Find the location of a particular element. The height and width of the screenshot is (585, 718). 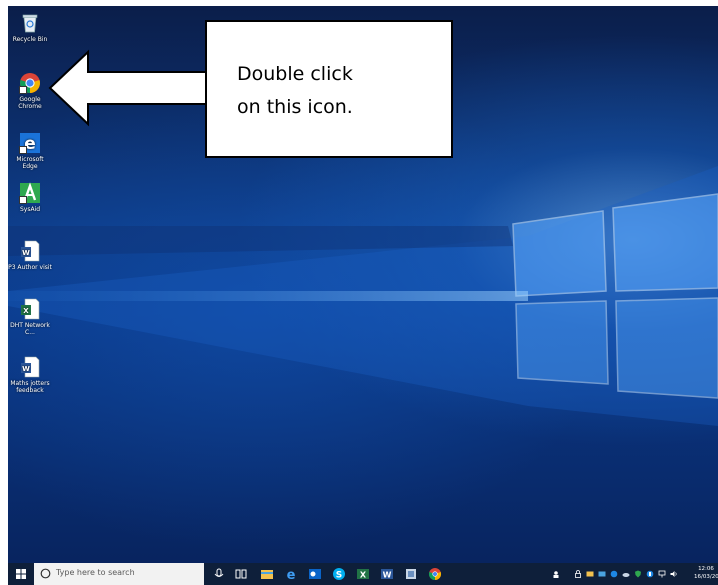

network-share-icon is located at coordinates (602, 574).